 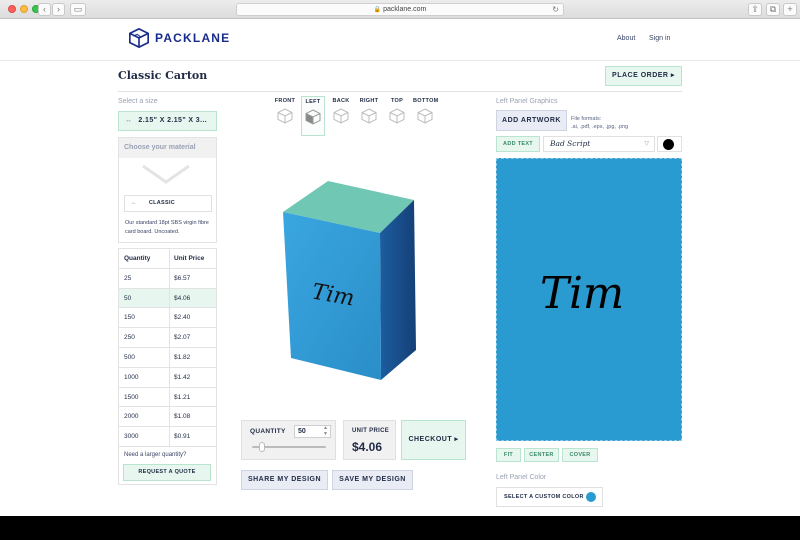 I want to click on view-label: TOP, so click(x=397, y=101).